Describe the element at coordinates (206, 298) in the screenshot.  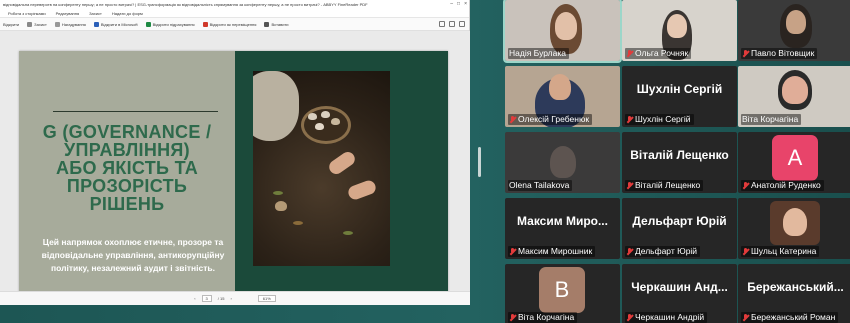
I see `page-number-input: 3` at that location.